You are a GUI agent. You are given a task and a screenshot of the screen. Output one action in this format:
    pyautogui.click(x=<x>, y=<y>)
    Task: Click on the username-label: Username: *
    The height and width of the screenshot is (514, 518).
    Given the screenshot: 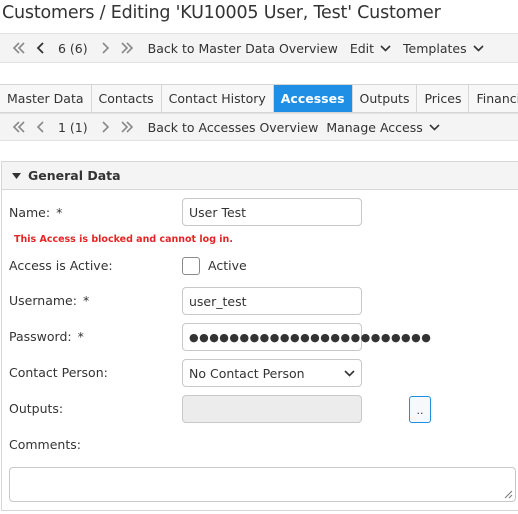 What is the action you would take?
    pyautogui.click(x=49, y=300)
    